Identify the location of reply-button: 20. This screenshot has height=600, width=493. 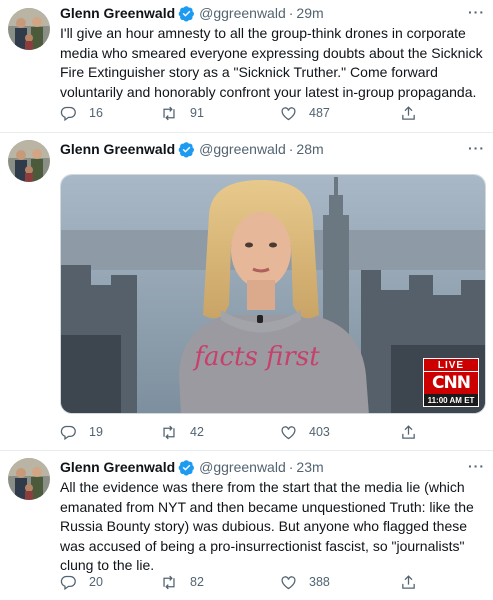
(81, 582).